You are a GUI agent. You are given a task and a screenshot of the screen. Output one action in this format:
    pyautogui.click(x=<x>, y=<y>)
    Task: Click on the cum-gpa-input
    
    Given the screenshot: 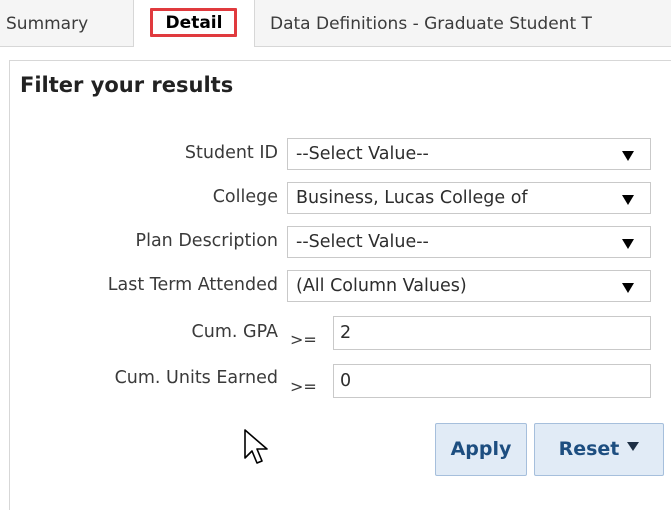 What is the action you would take?
    pyautogui.click(x=492, y=333)
    